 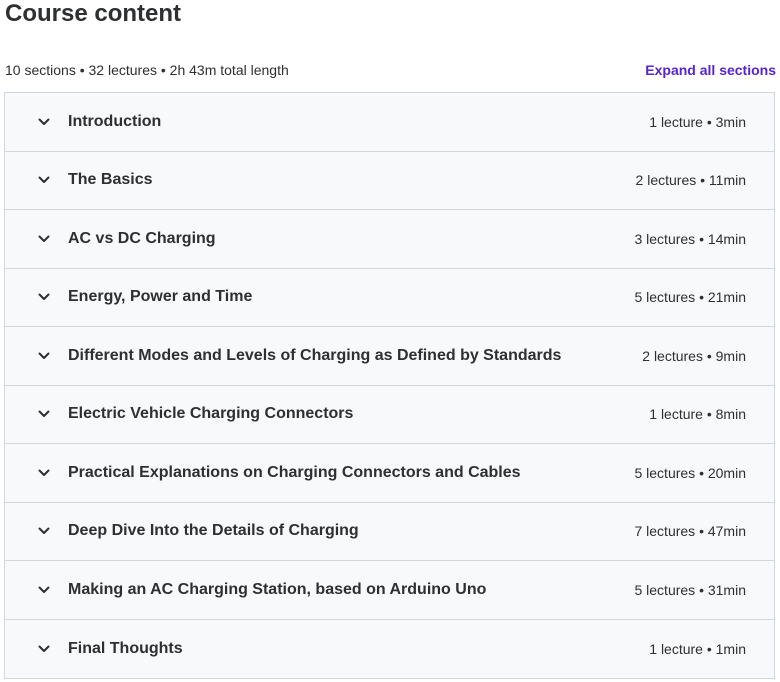 I want to click on section-title: Final Thoughts, so click(x=125, y=648).